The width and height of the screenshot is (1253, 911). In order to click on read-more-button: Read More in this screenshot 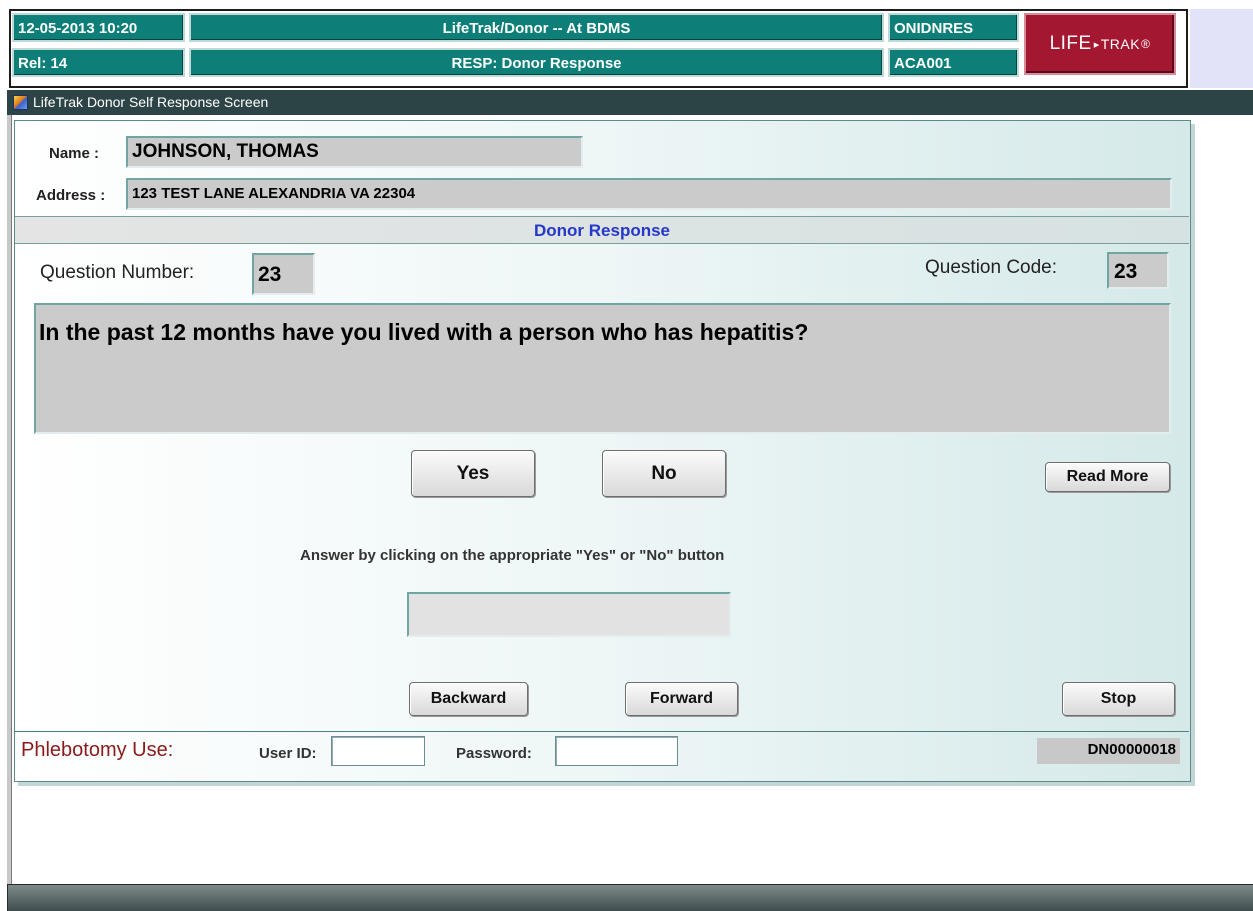, I will do `click(1107, 477)`.